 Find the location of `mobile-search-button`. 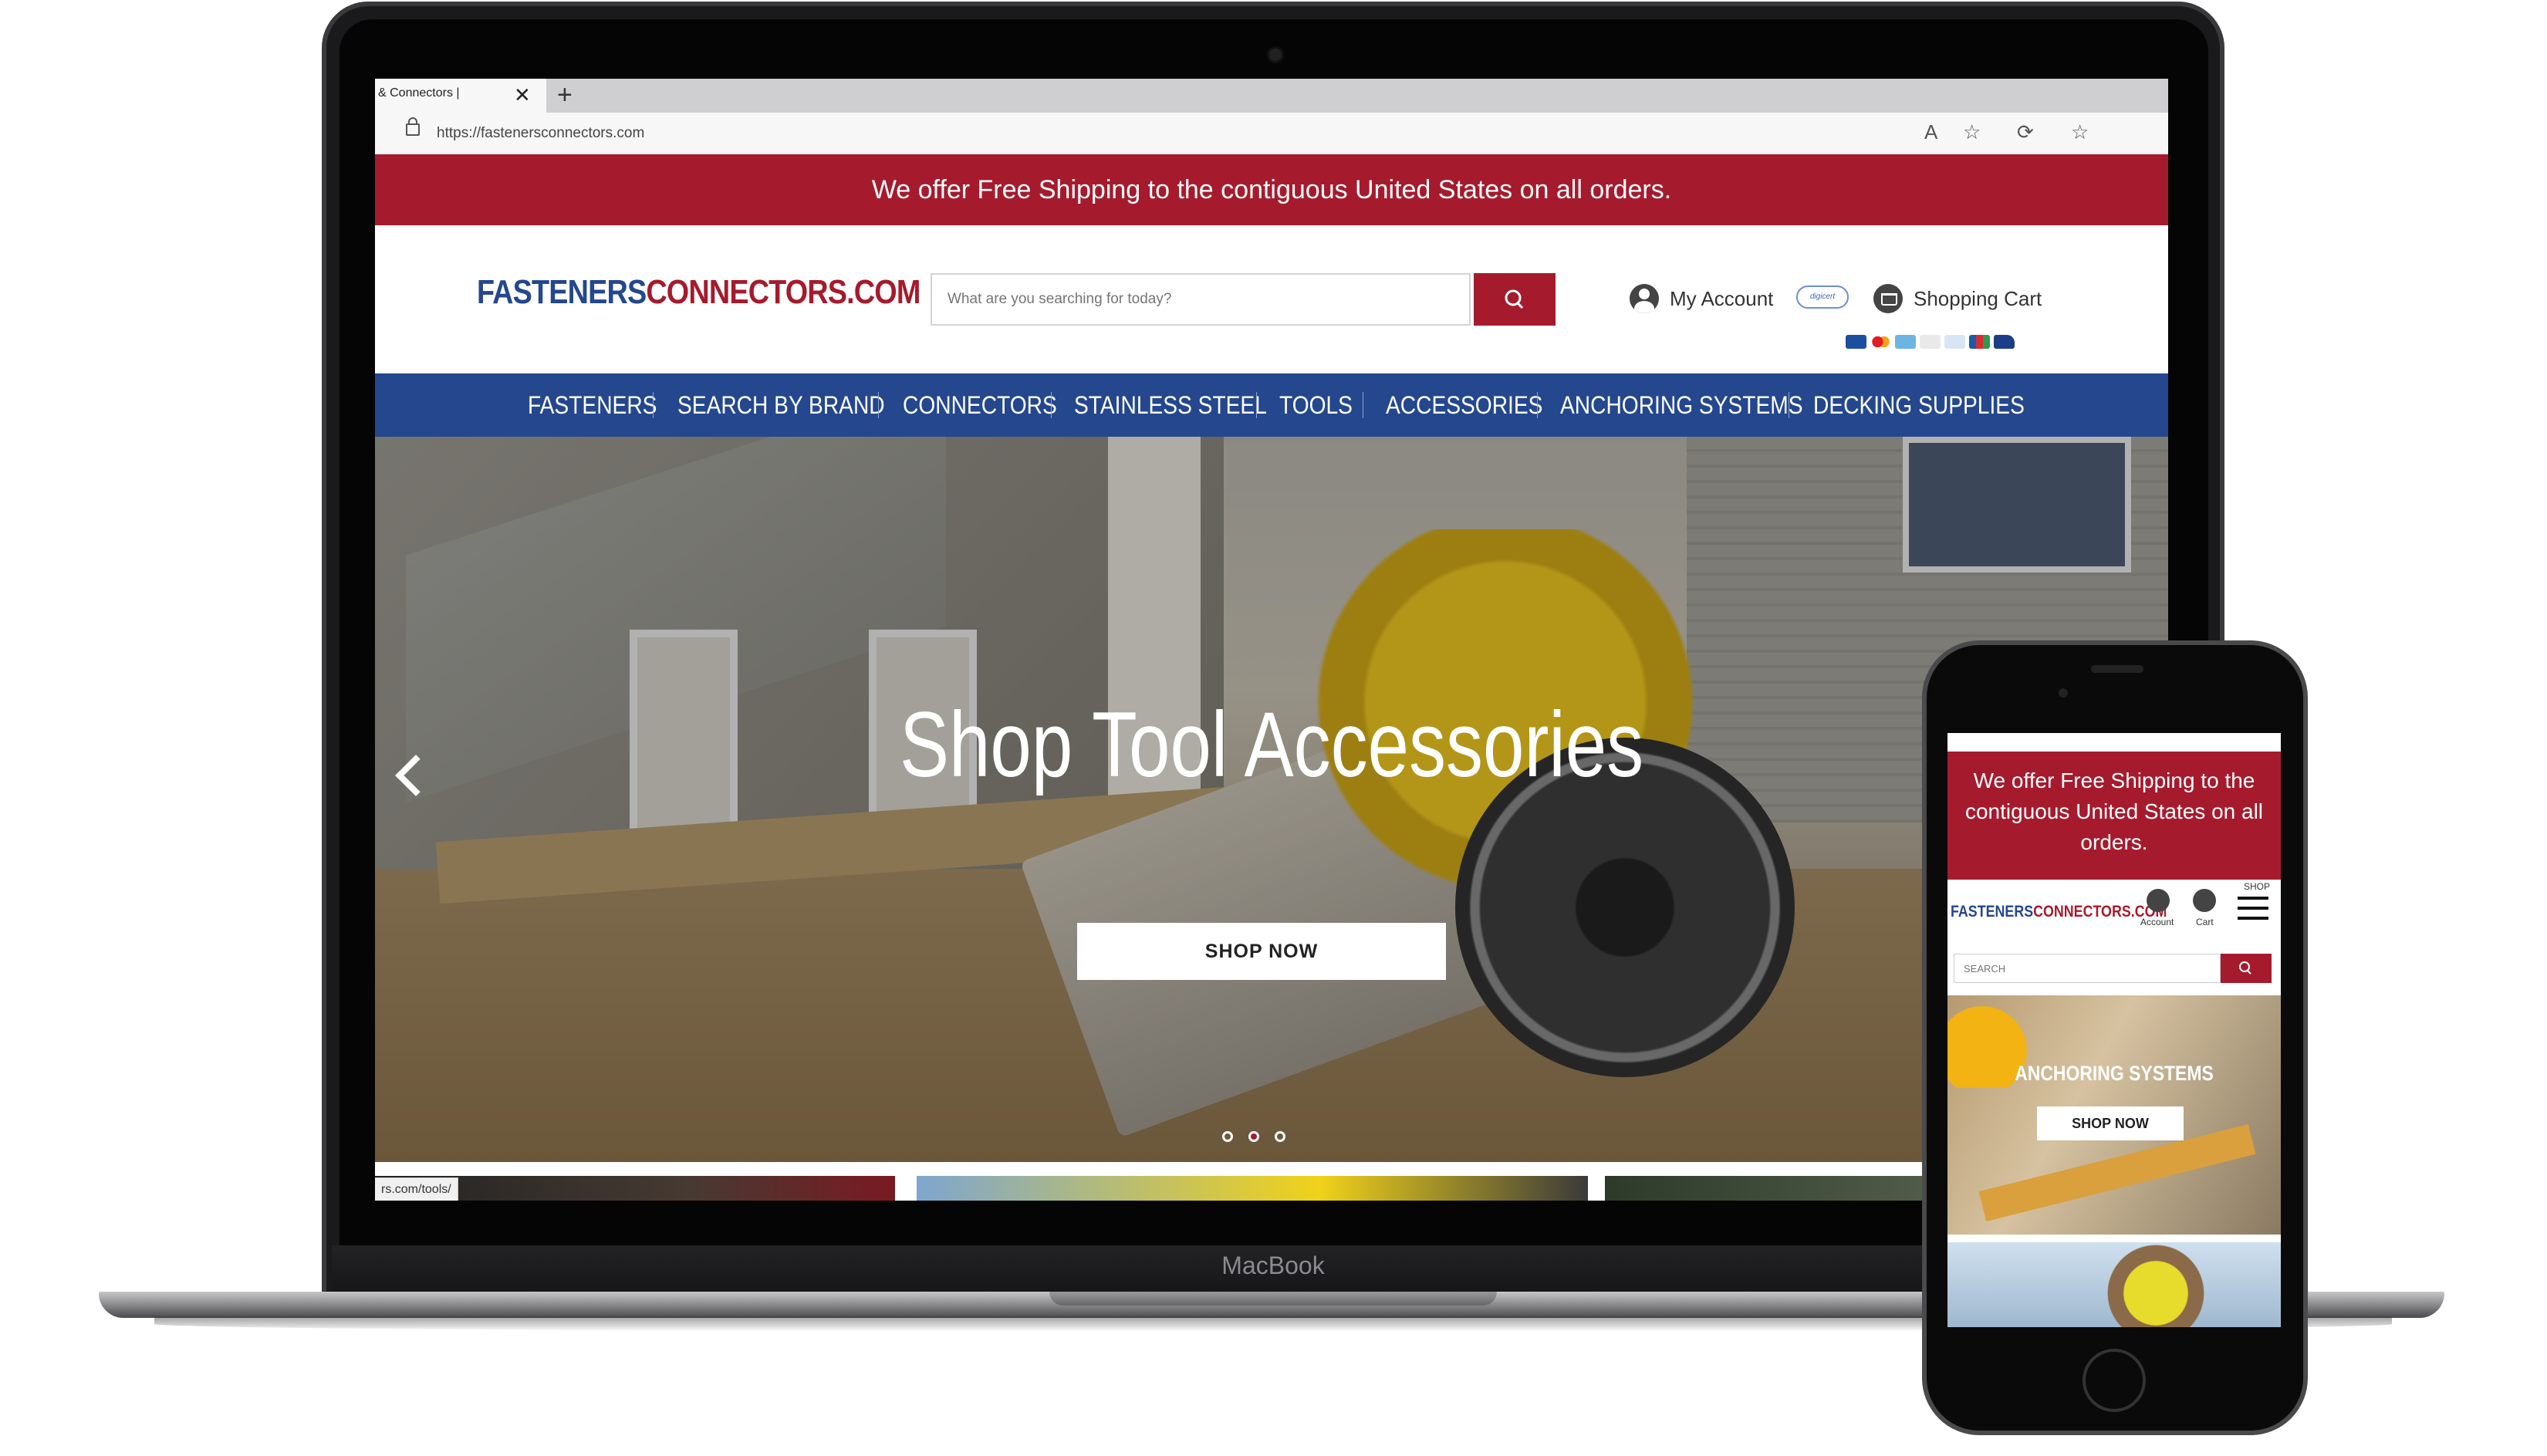

mobile-search-button is located at coordinates (2246, 969).